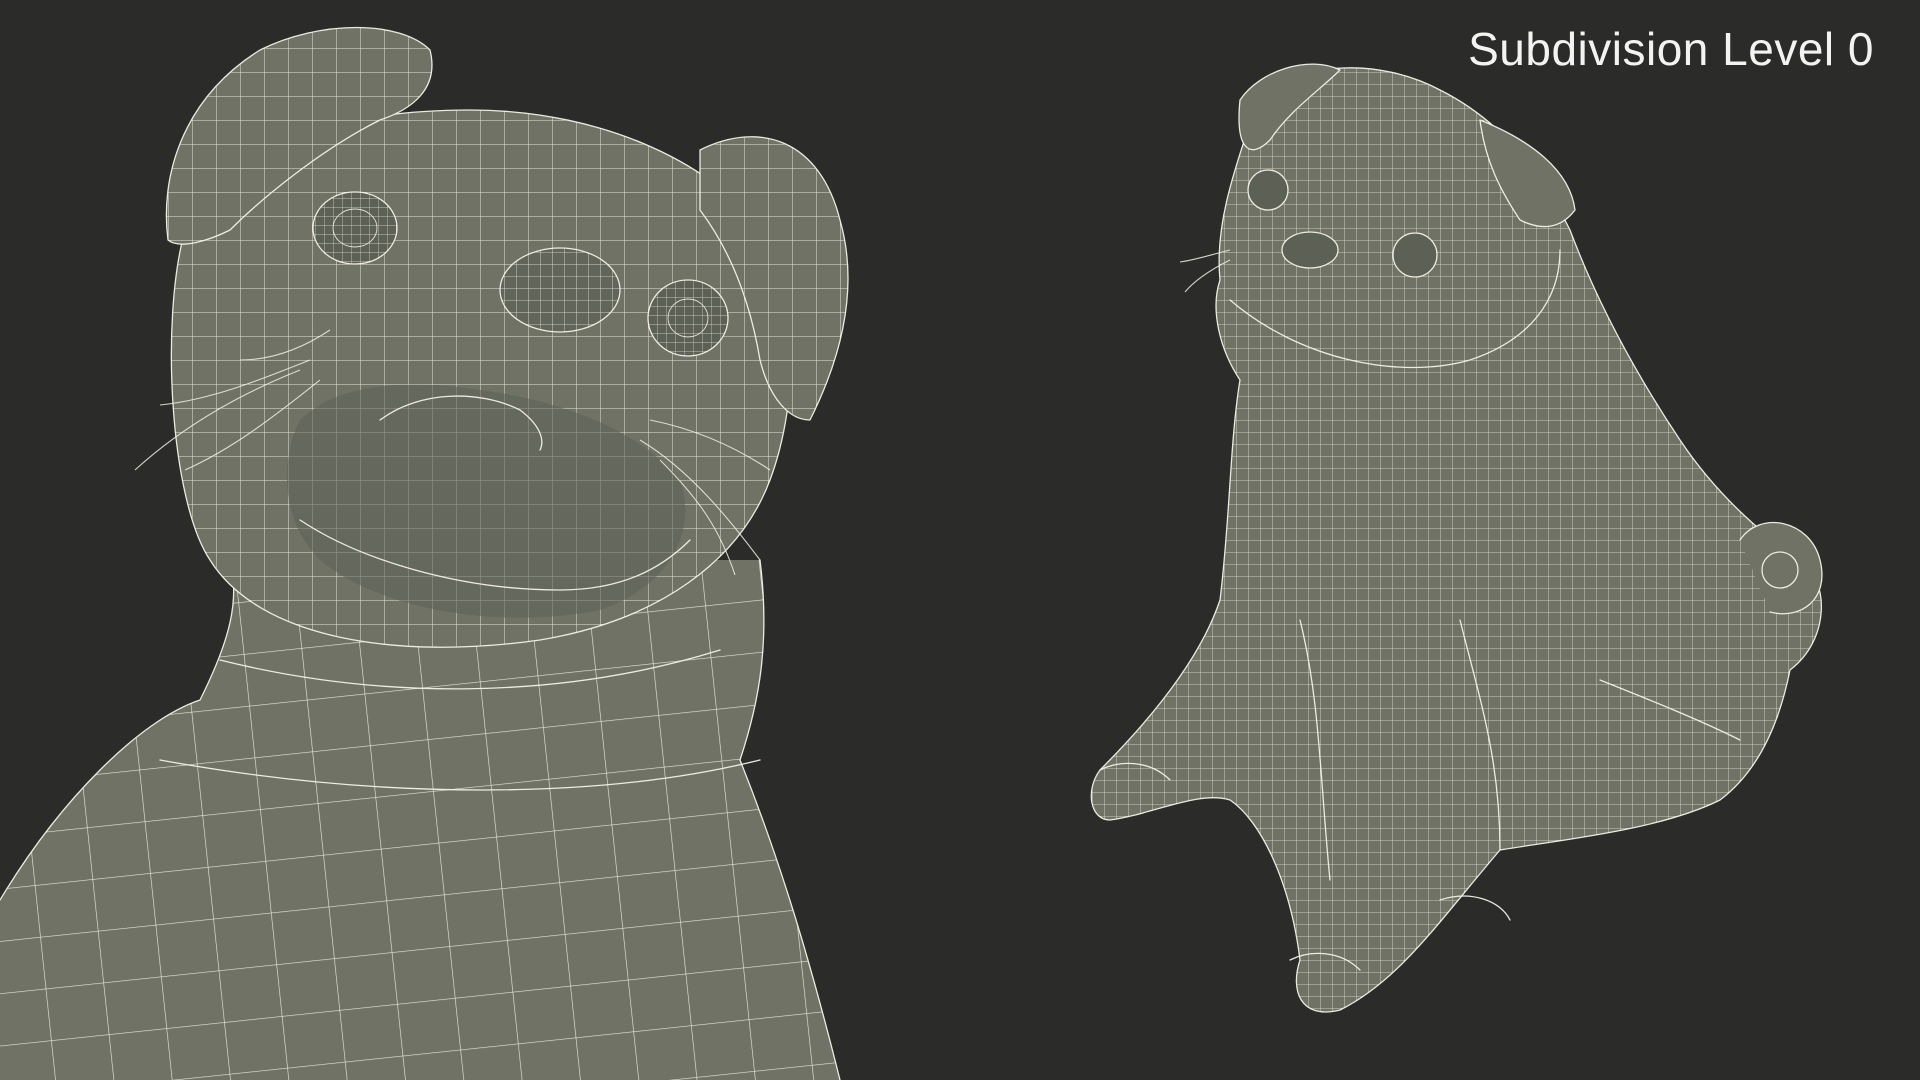  I want to click on subdivision-level-label: Subdivision Level 0, so click(1671, 49).